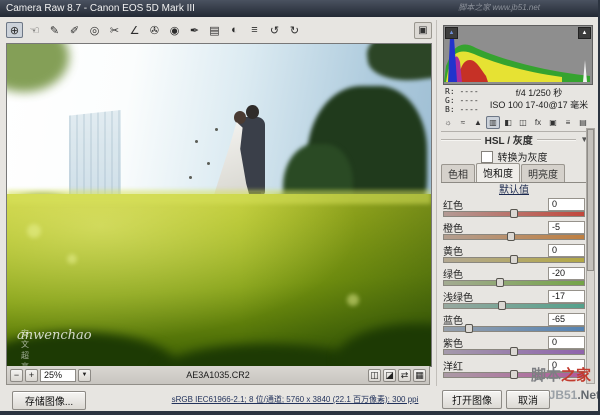  I want to click on zoom-dropdown-arrow-icon: ▼, so click(84, 375).